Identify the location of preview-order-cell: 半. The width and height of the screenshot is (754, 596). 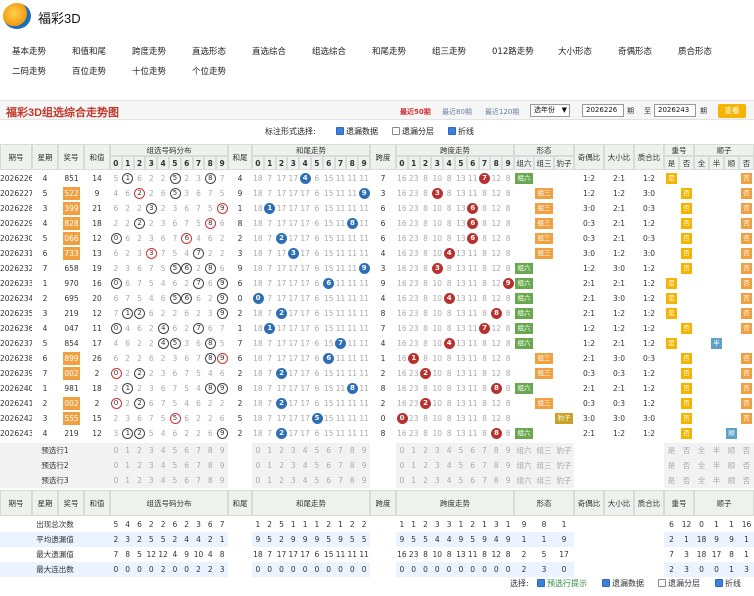
(716, 450).